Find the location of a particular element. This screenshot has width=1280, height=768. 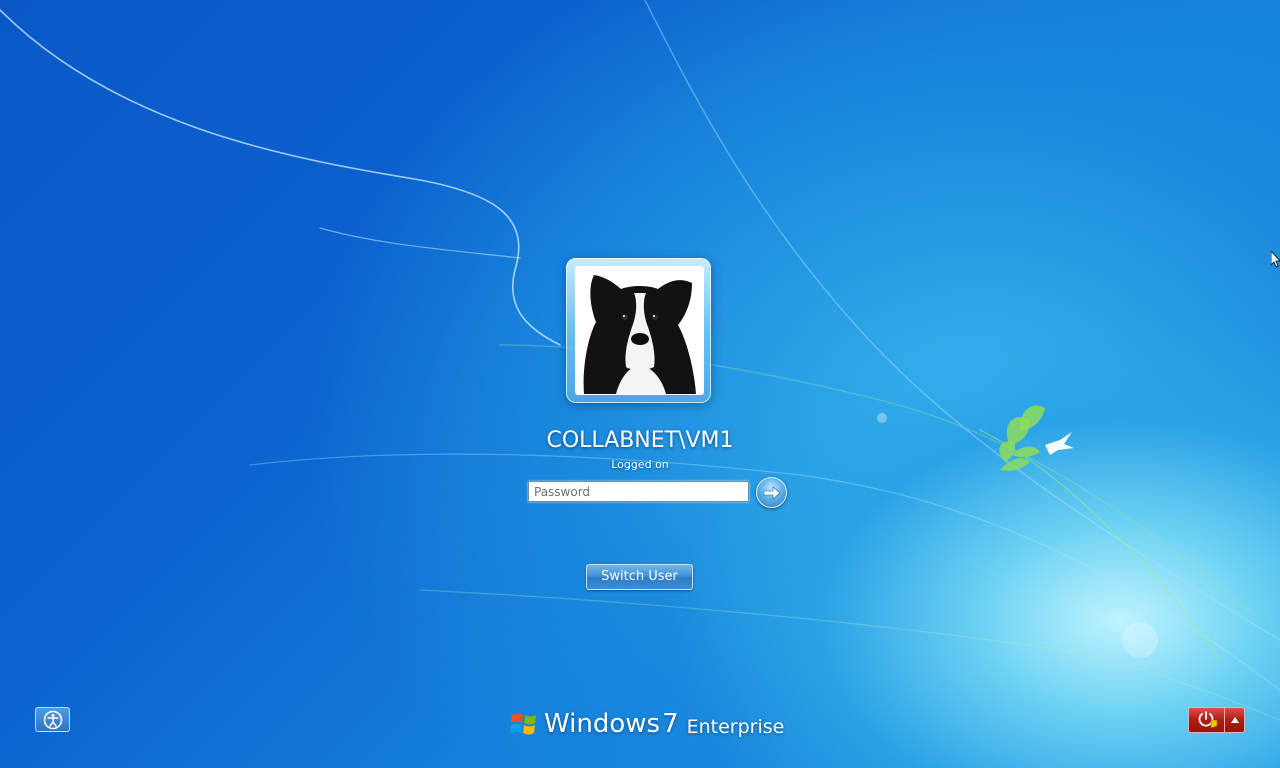

triangle-up-icon is located at coordinates (1234, 720).